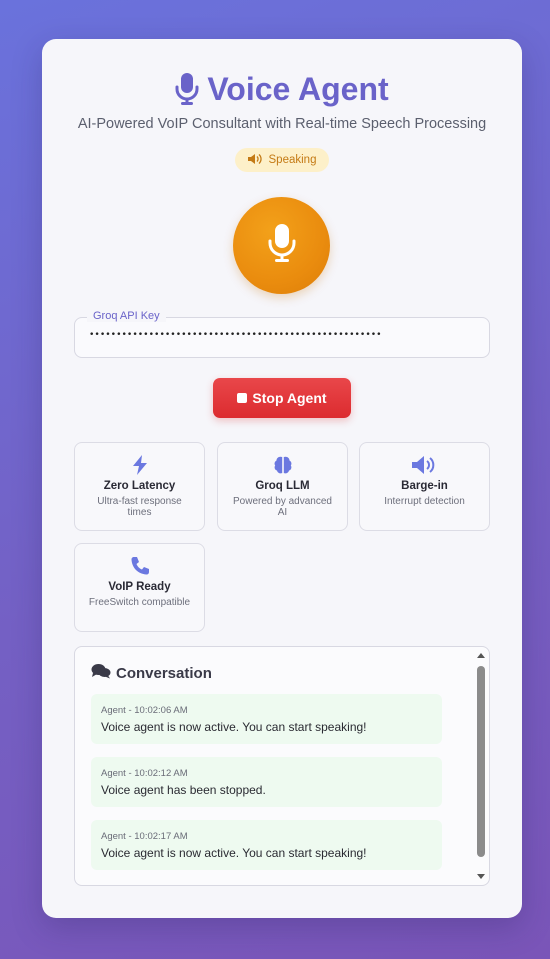 The height and width of the screenshot is (959, 550). I want to click on feature-card-voip-ready: VoIP Ready FreeSwitch compatible, so click(139, 587).